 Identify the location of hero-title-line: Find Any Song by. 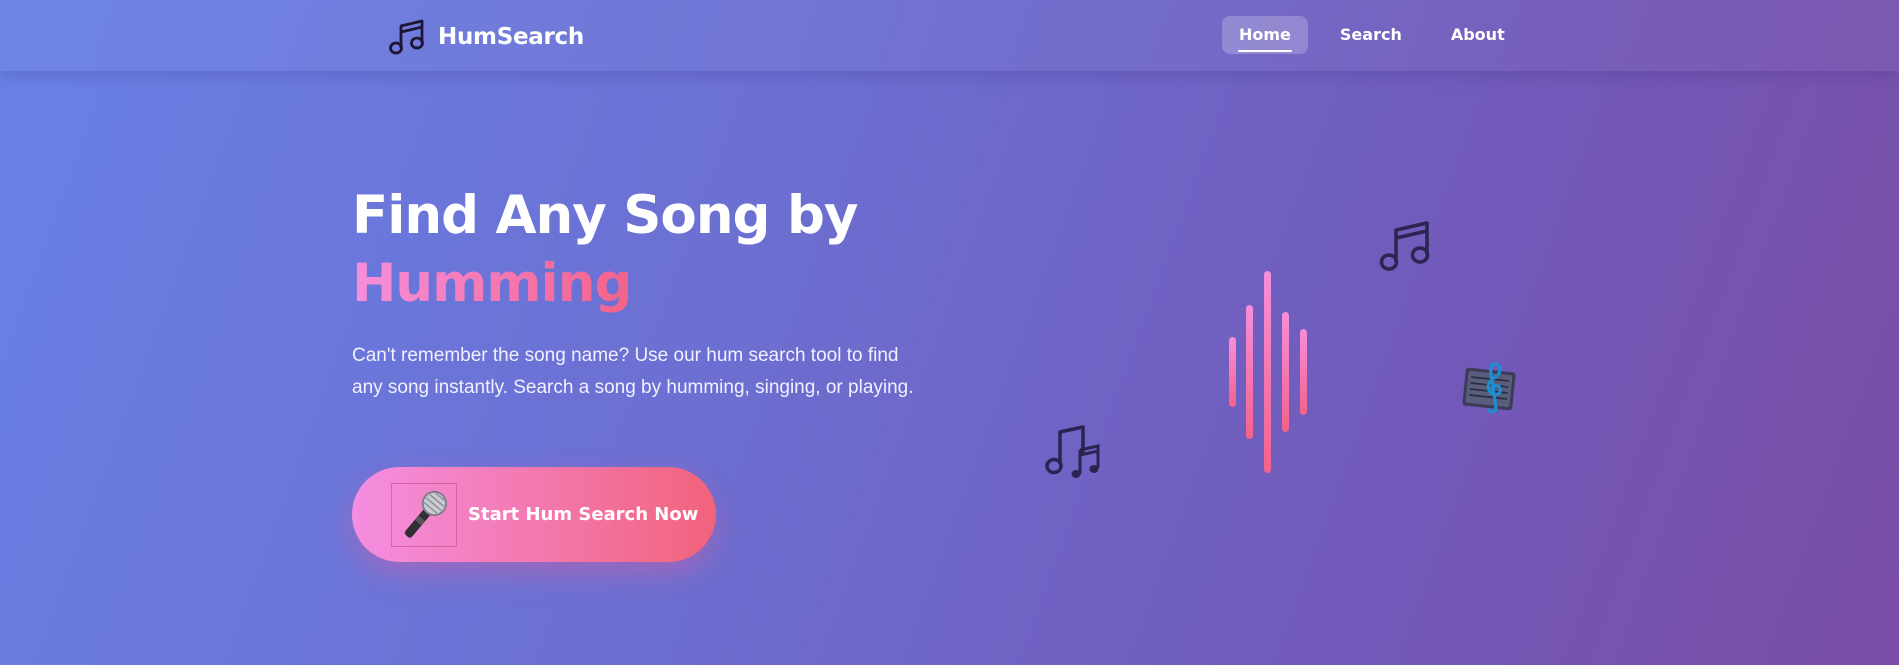
(605, 215).